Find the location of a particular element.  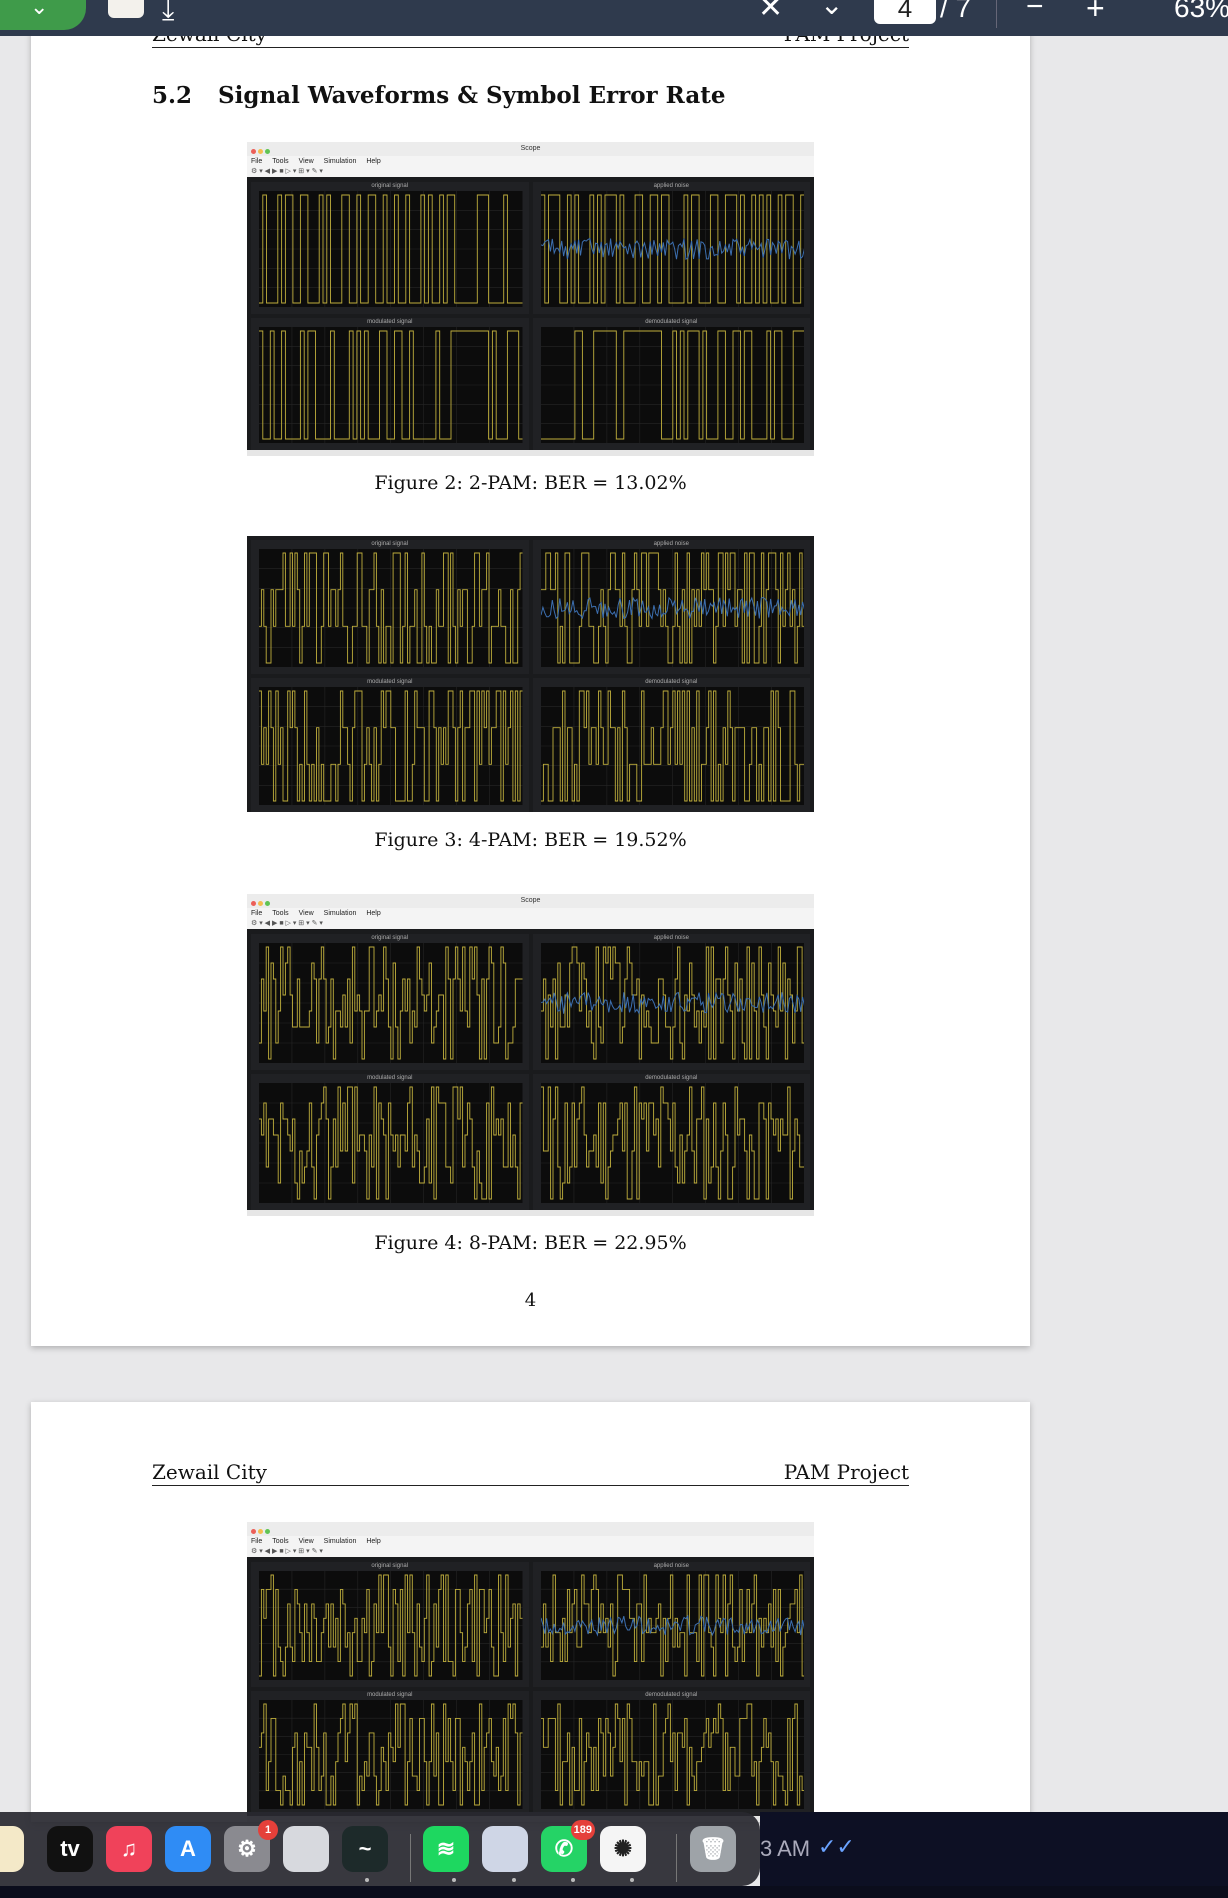

activity-monitor-icon: ~ is located at coordinates (365, 1849).